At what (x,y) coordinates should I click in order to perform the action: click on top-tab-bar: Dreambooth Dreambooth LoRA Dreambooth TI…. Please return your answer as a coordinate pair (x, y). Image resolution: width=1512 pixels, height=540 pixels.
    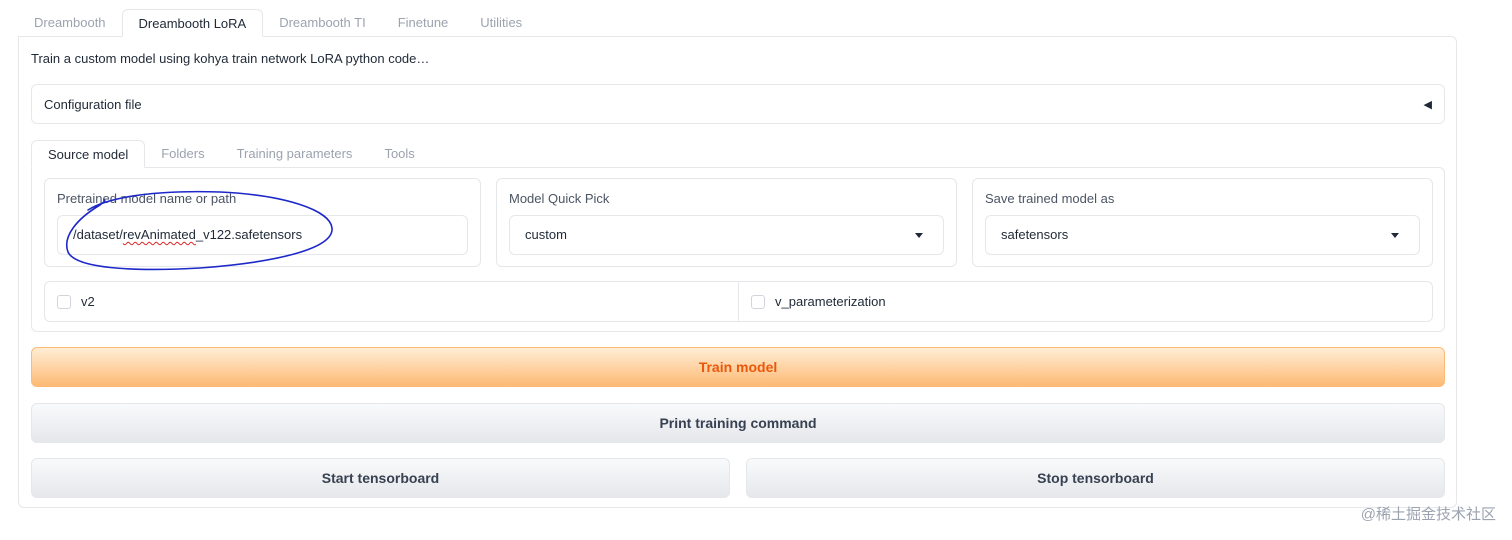
    Looking at the image, I should click on (278, 23).